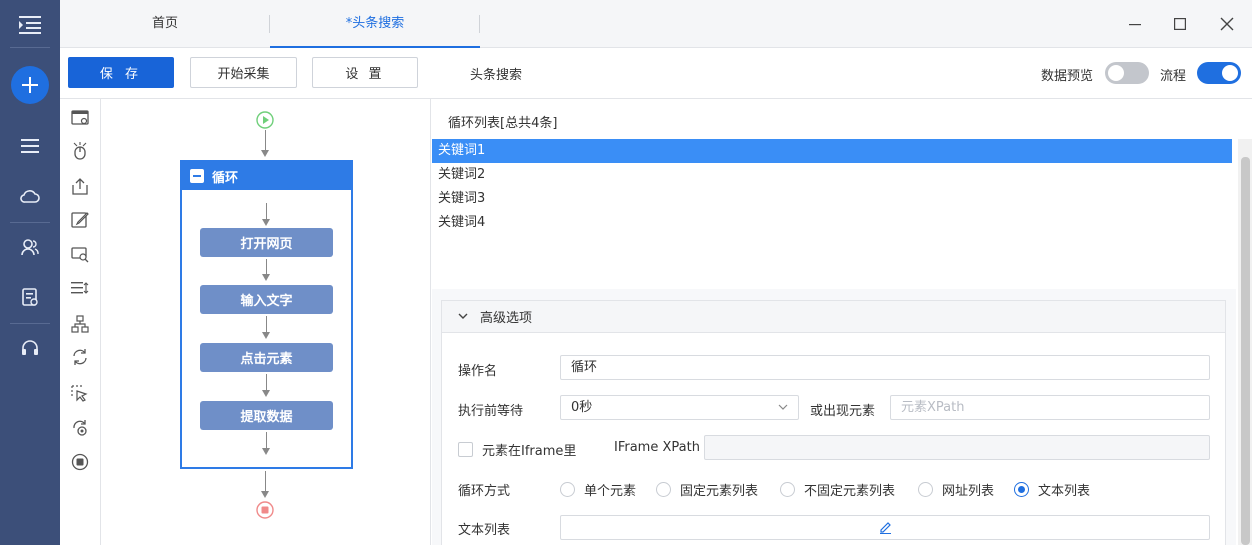 The image size is (1252, 545). What do you see at coordinates (1116, 73) in the screenshot?
I see `toggle-knob` at bounding box center [1116, 73].